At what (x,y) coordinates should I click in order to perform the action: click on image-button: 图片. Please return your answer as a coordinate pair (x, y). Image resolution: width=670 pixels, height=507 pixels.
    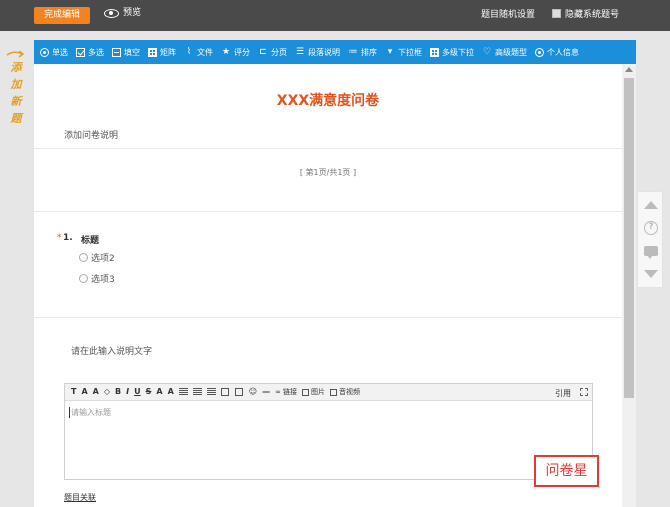
    Looking at the image, I should click on (313, 392).